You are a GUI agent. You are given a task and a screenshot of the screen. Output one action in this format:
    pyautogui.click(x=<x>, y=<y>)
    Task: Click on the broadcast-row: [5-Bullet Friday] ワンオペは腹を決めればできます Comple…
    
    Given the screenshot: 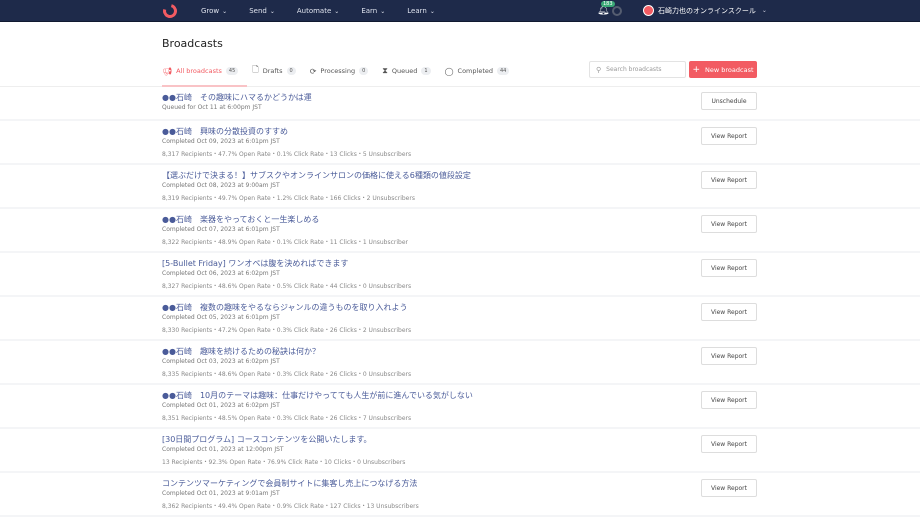 What is the action you would take?
    pyautogui.click(x=460, y=275)
    